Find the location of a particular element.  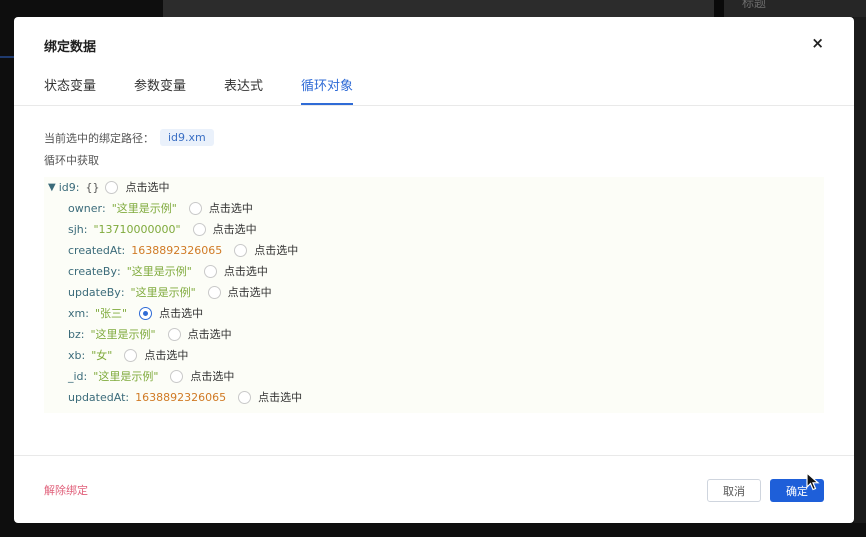

tree-field-row: _id: "这里是示例" 点击选中 is located at coordinates (151, 376).